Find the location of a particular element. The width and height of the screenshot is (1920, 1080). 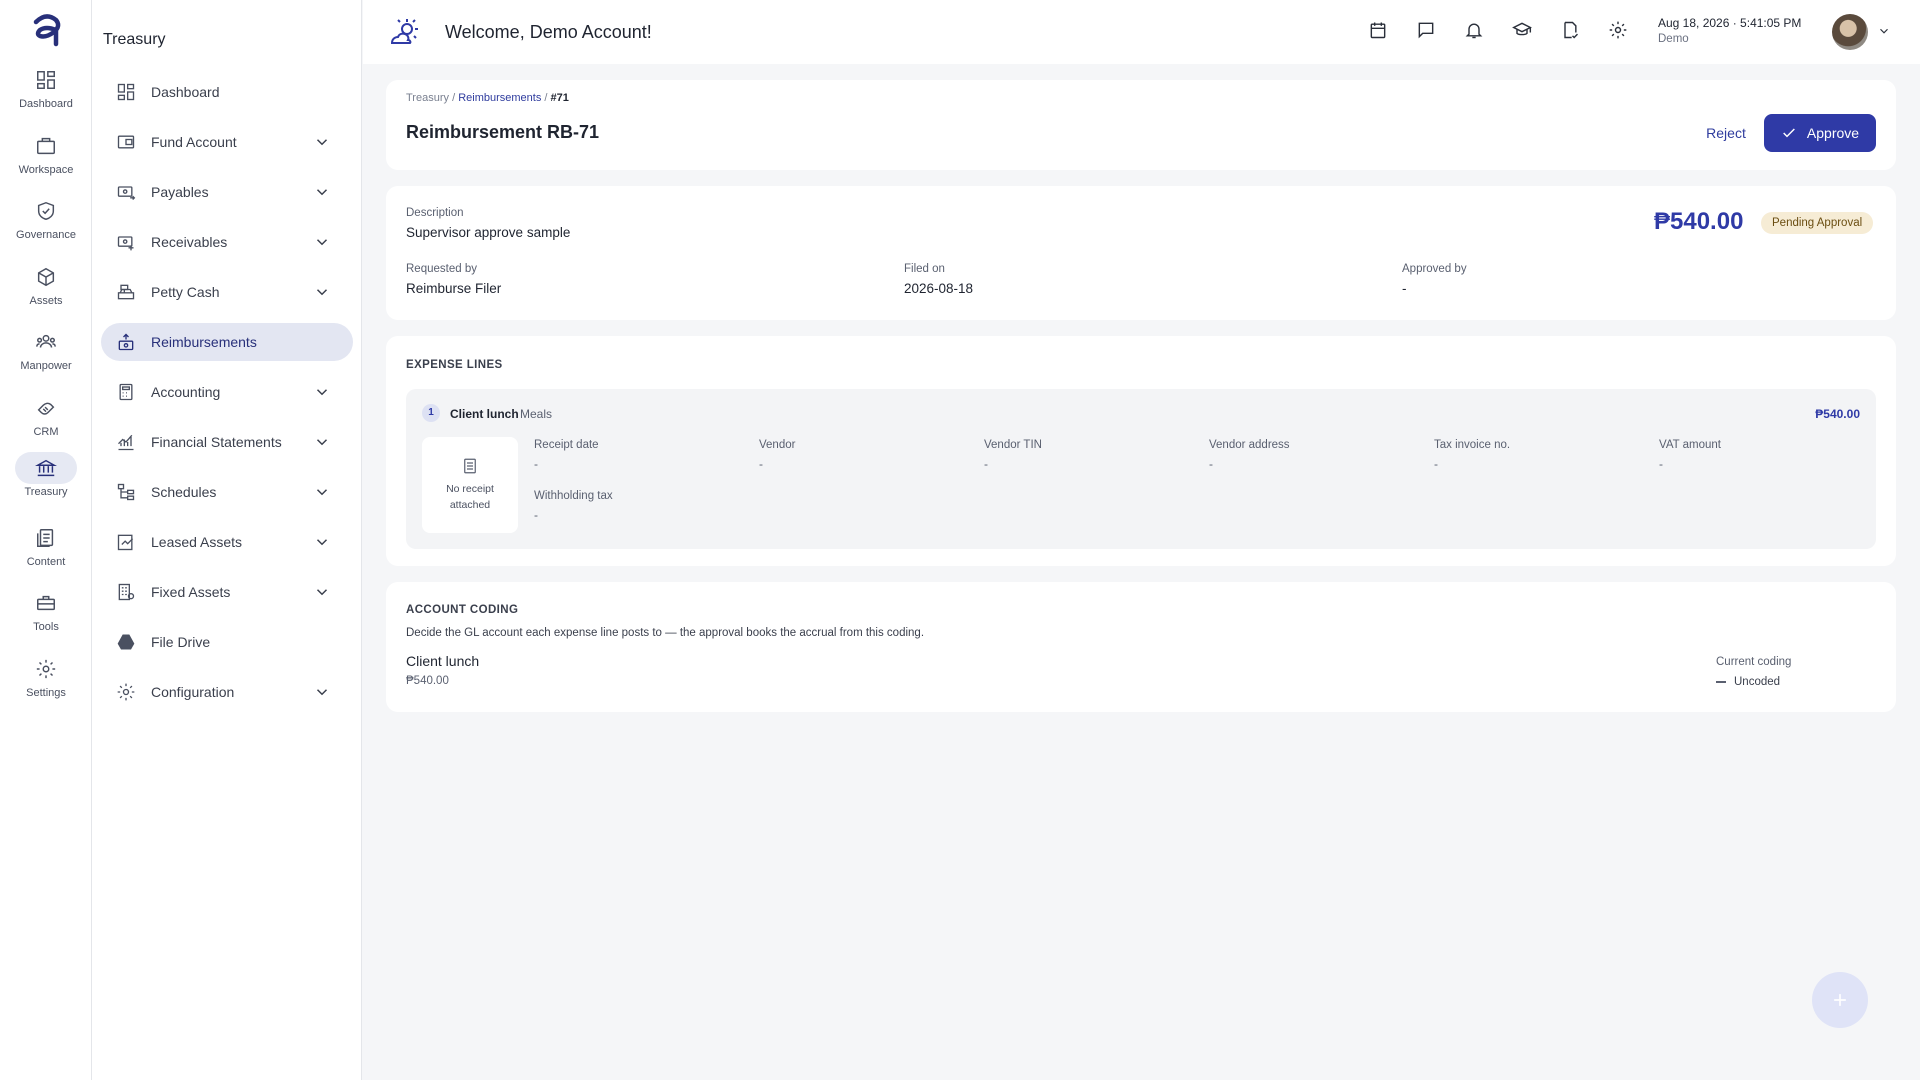

breadcrumb-root: Treasury is located at coordinates (427, 98).